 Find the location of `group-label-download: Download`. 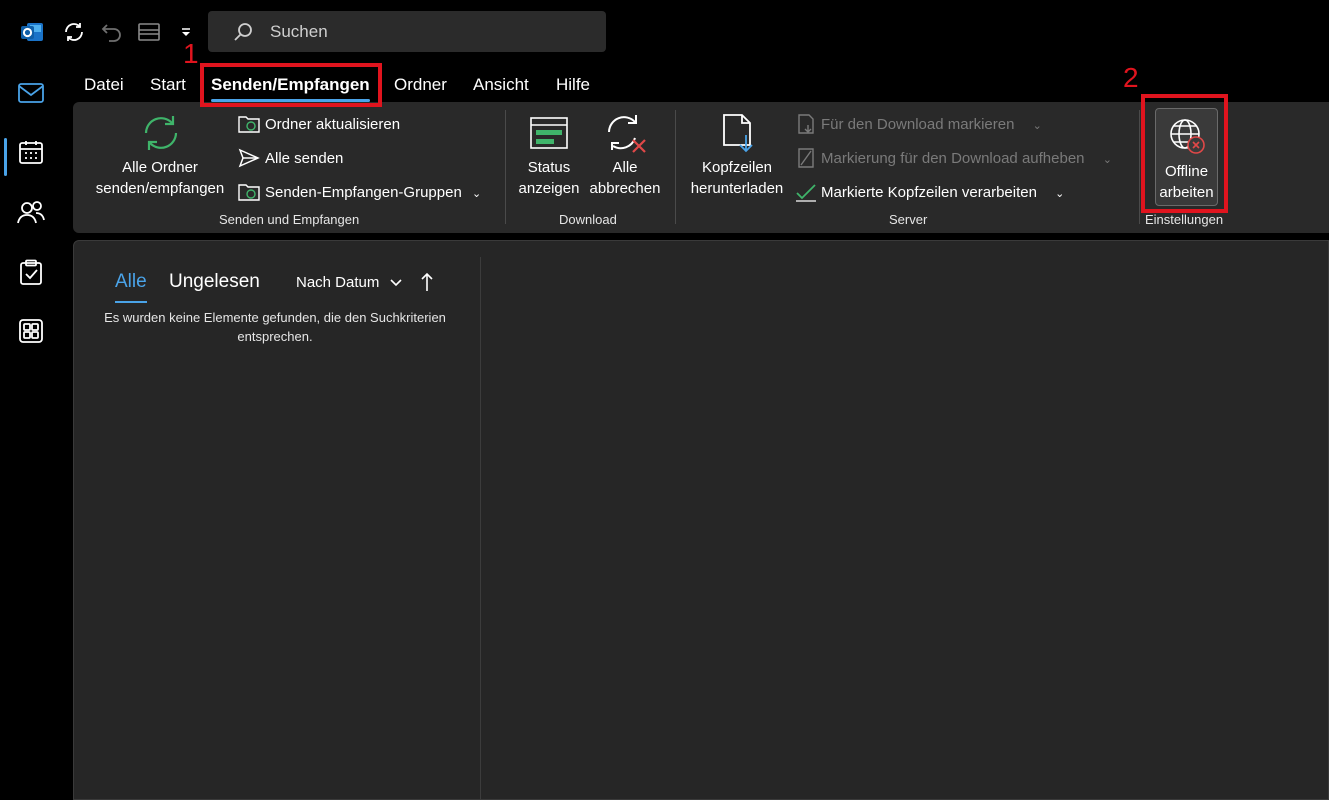

group-label-download: Download is located at coordinates (588, 219).